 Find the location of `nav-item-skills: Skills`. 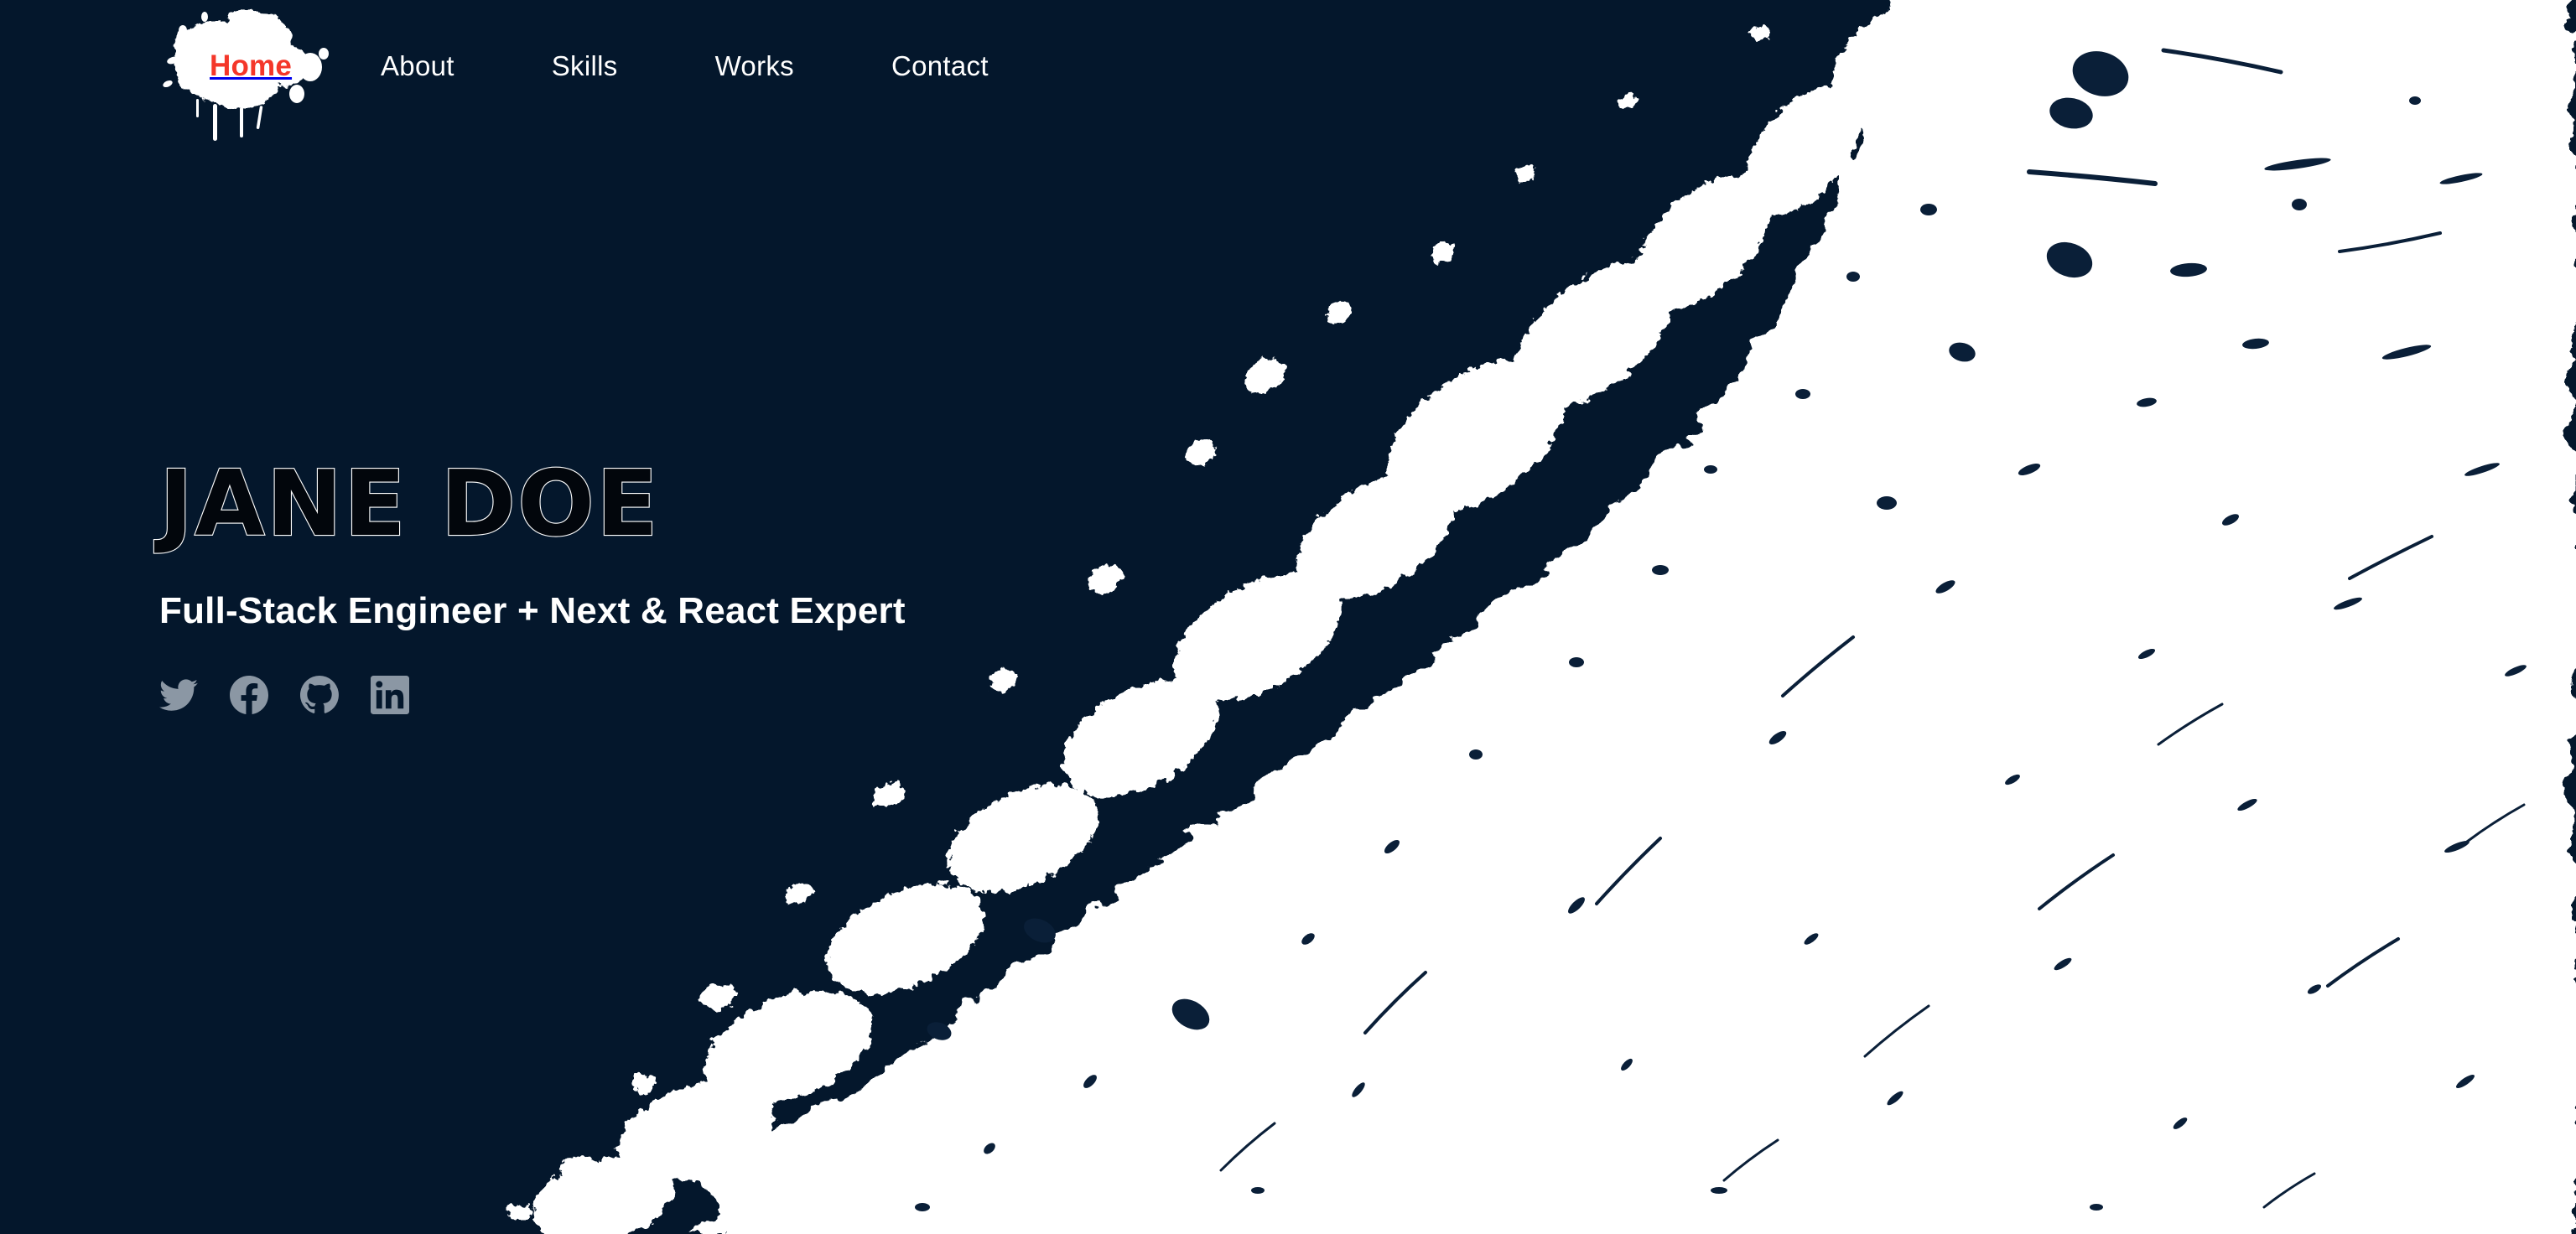

nav-item-skills: Skills is located at coordinates (585, 66).